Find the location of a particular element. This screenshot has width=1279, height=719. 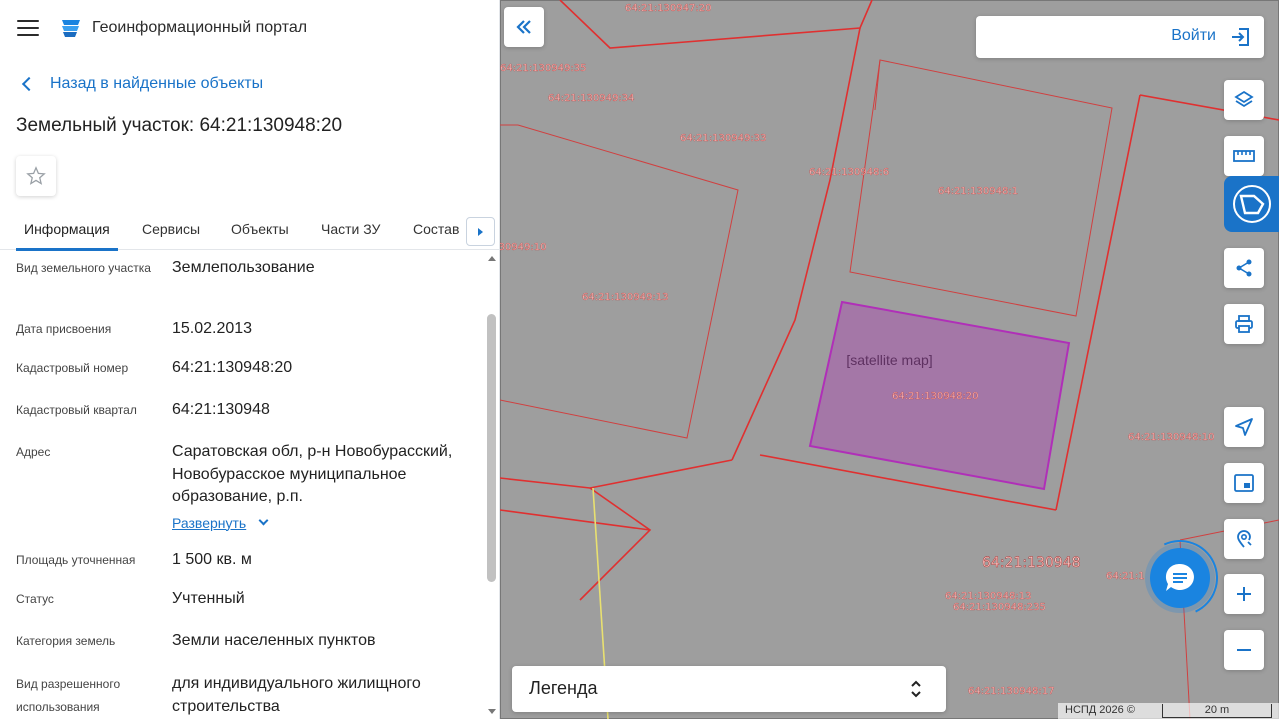

info-label: Дата присвоения is located at coordinates (64, 329).